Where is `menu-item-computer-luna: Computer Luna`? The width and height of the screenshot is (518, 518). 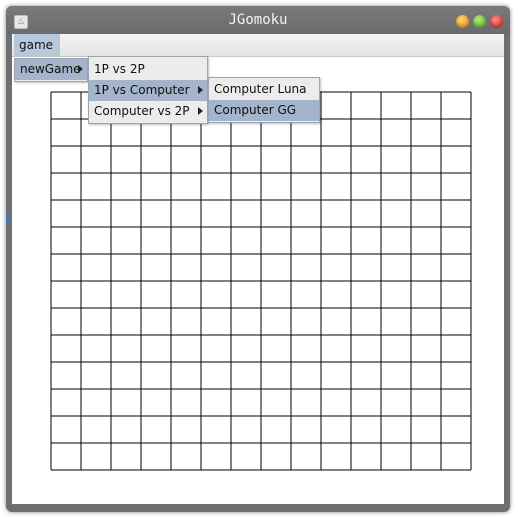 menu-item-computer-luna: Computer Luna is located at coordinates (264, 89).